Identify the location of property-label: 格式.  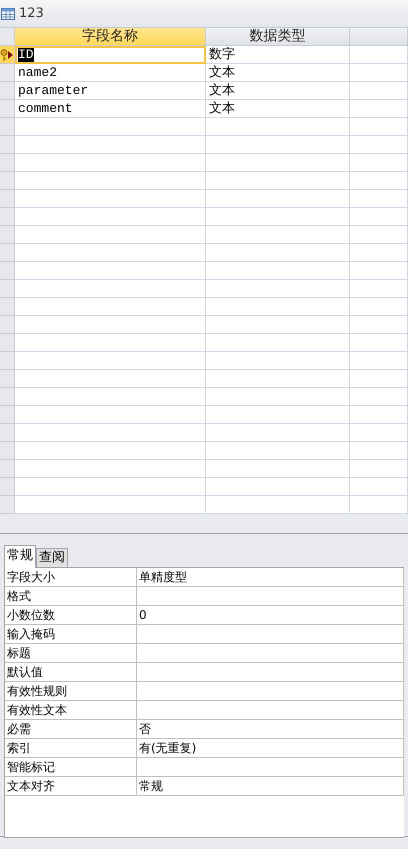
(71, 596).